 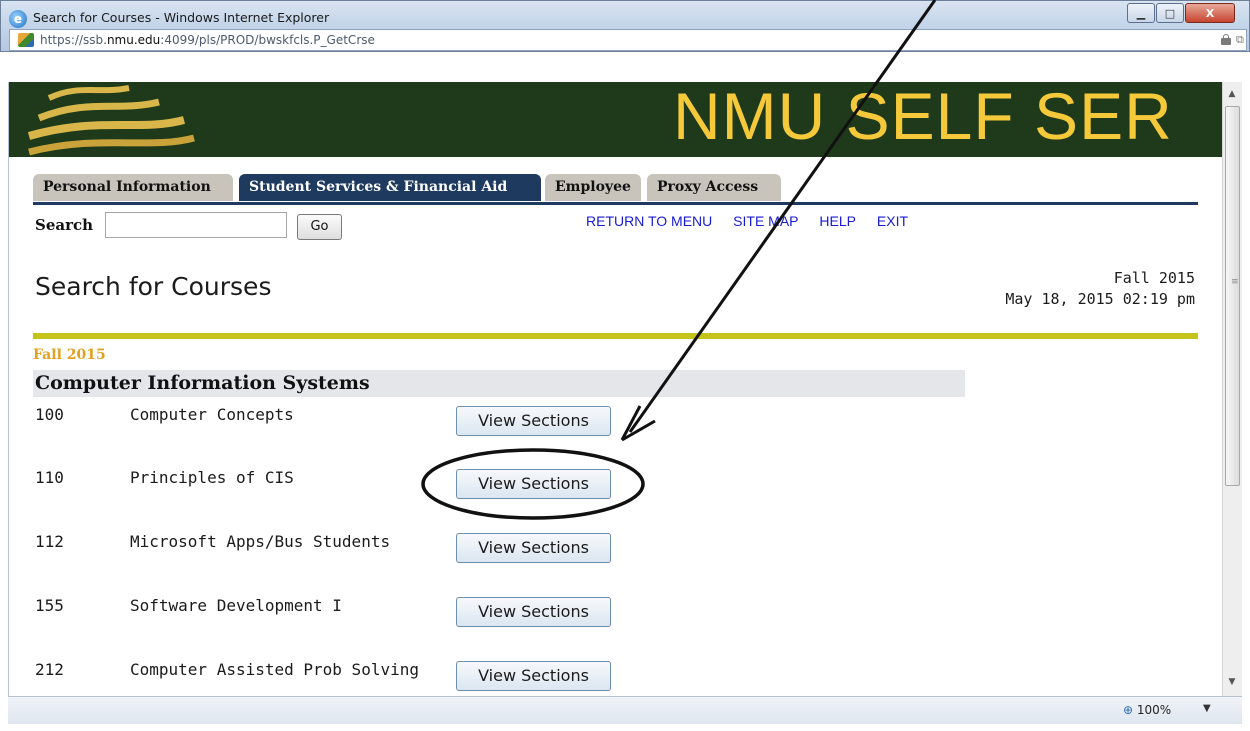 I want to click on course-row: 110 Principles of CIS View Sections, so click(x=383, y=488).